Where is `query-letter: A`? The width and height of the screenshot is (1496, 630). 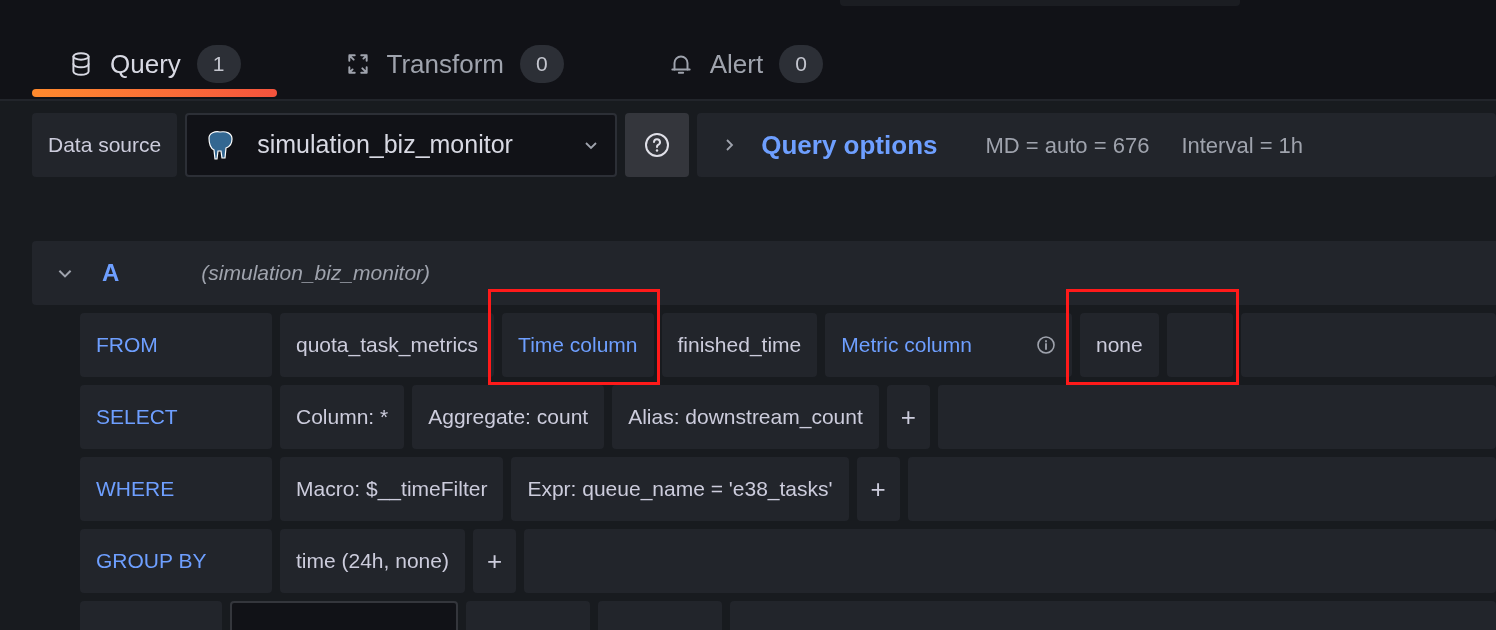 query-letter: A is located at coordinates (111, 273).